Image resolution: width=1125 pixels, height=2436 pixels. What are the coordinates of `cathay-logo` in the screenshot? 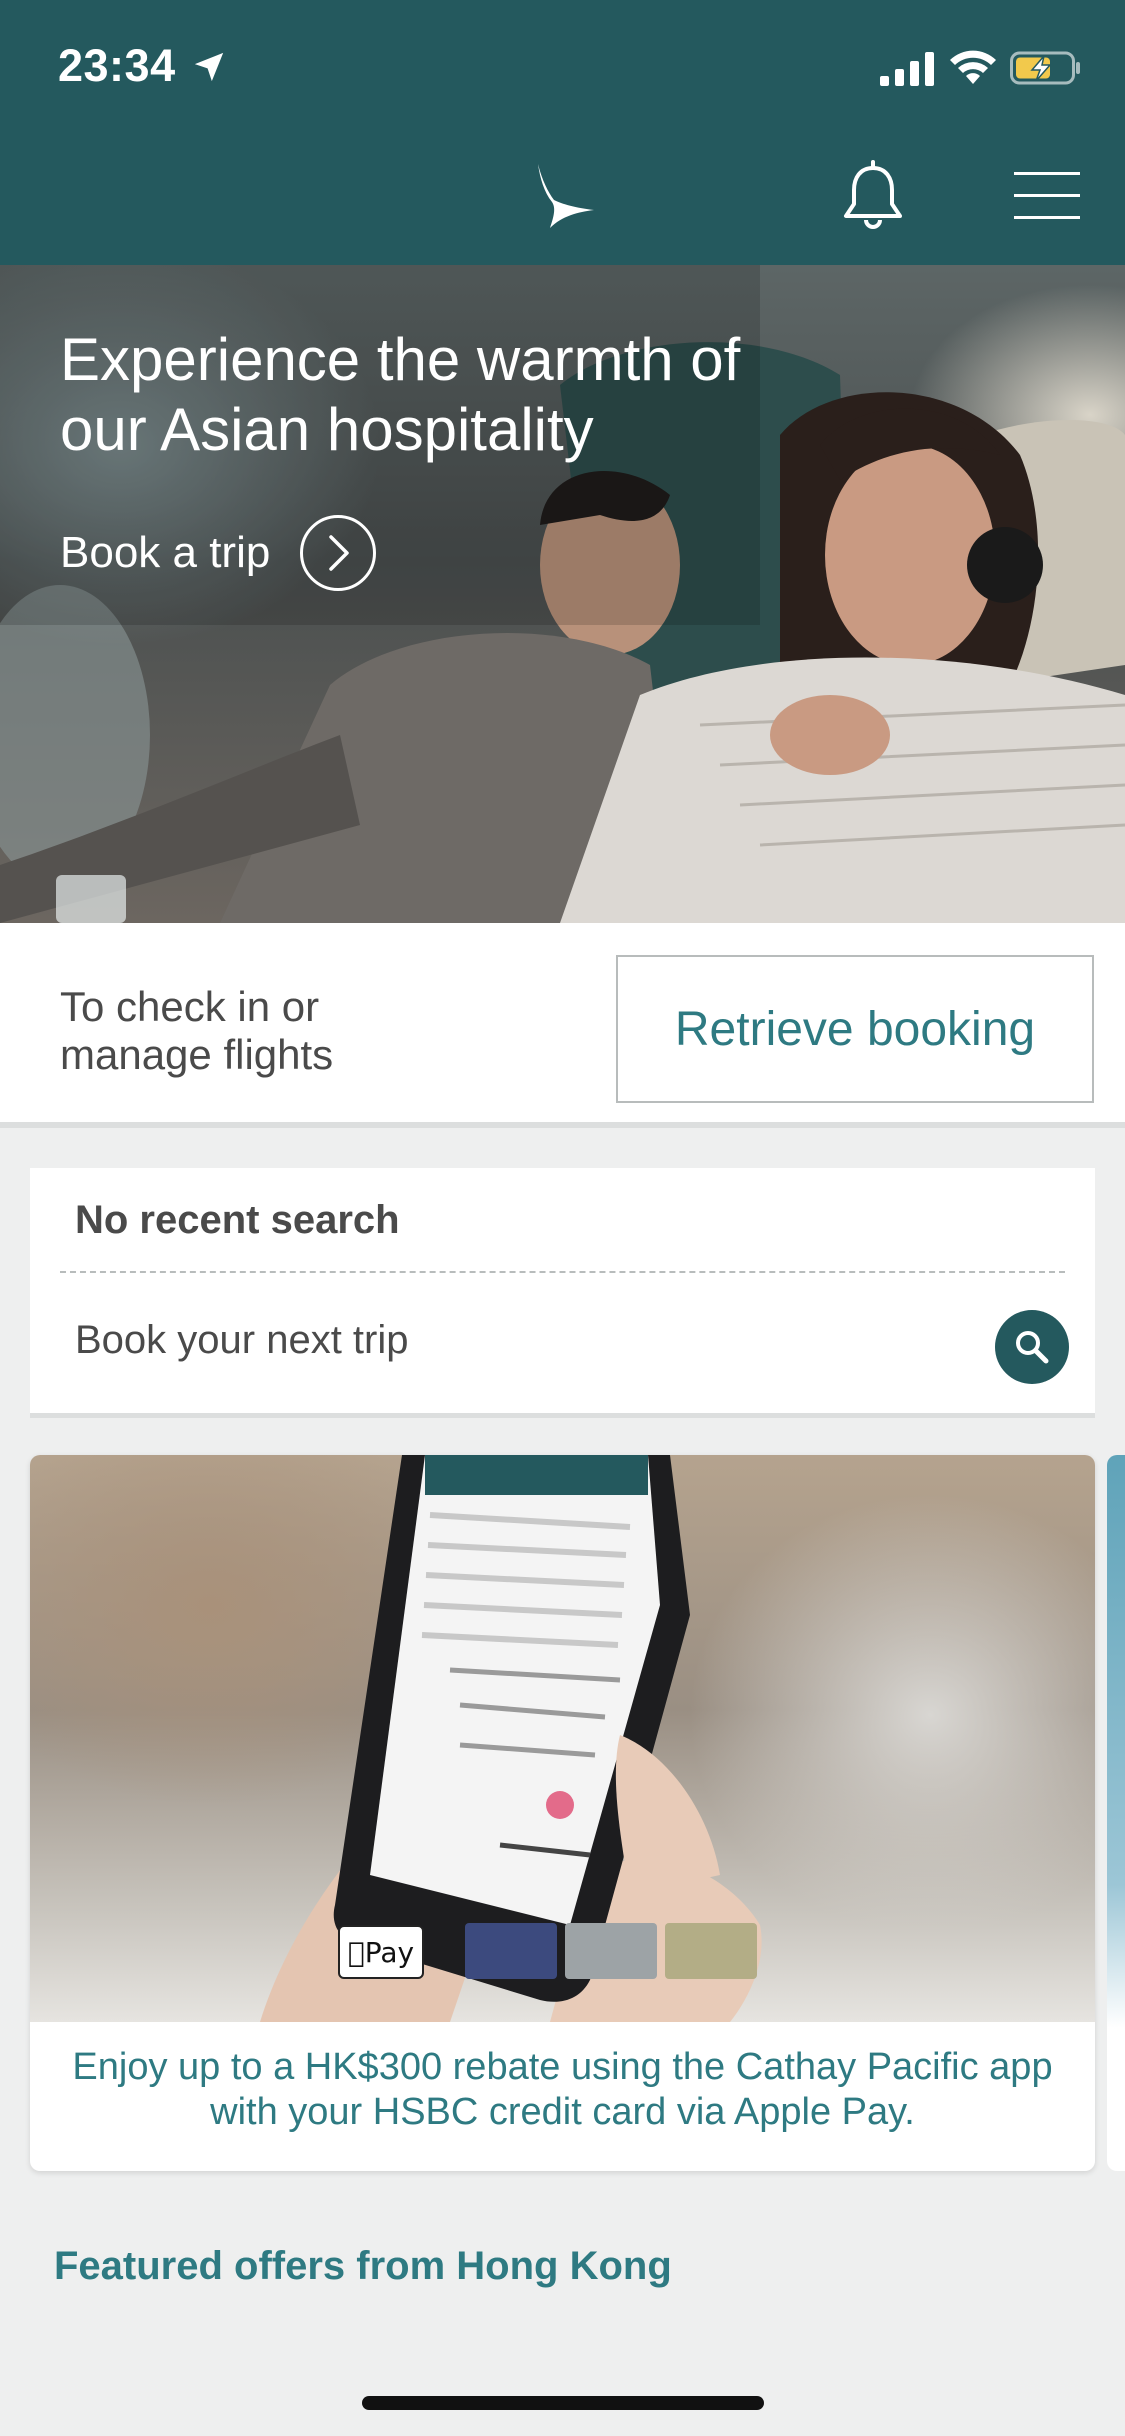 It's located at (564, 196).